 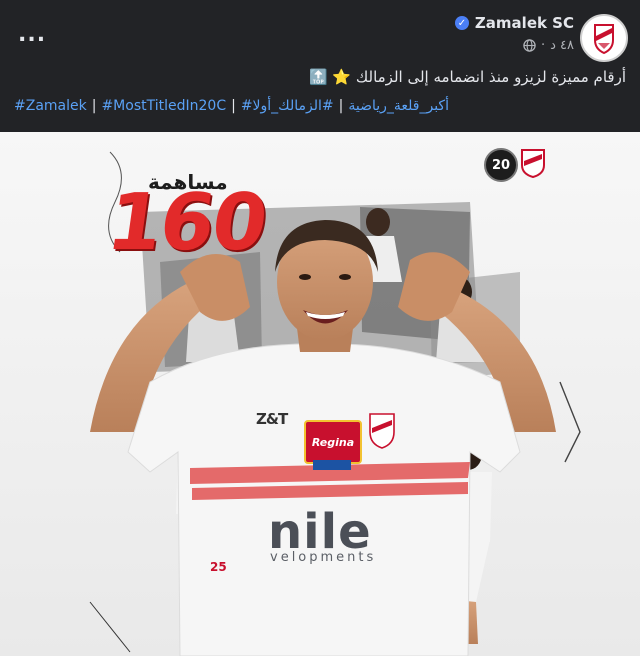 What do you see at coordinates (50, 106) in the screenshot?
I see `hashtag-link: #Zamalek` at bounding box center [50, 106].